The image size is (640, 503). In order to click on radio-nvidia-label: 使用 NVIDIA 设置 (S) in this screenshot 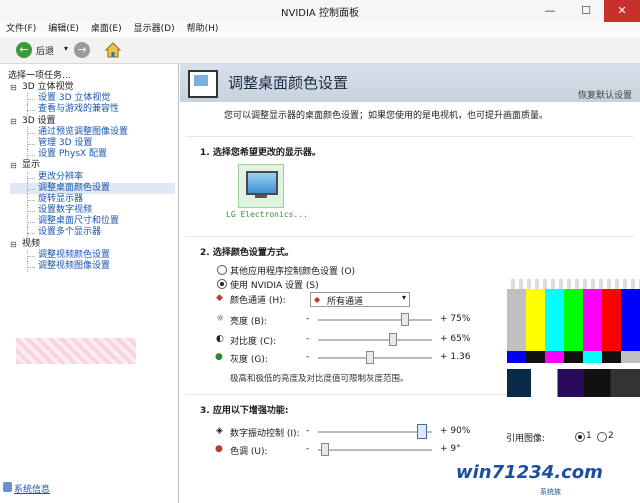, I will do `click(274, 284)`.